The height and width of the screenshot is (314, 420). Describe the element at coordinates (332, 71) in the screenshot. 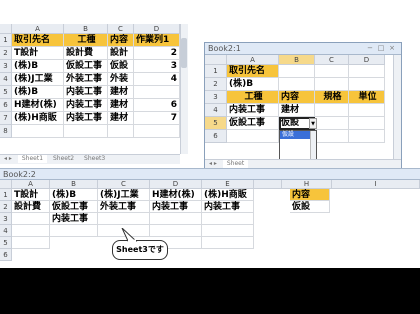

I see `cell-C1` at that location.